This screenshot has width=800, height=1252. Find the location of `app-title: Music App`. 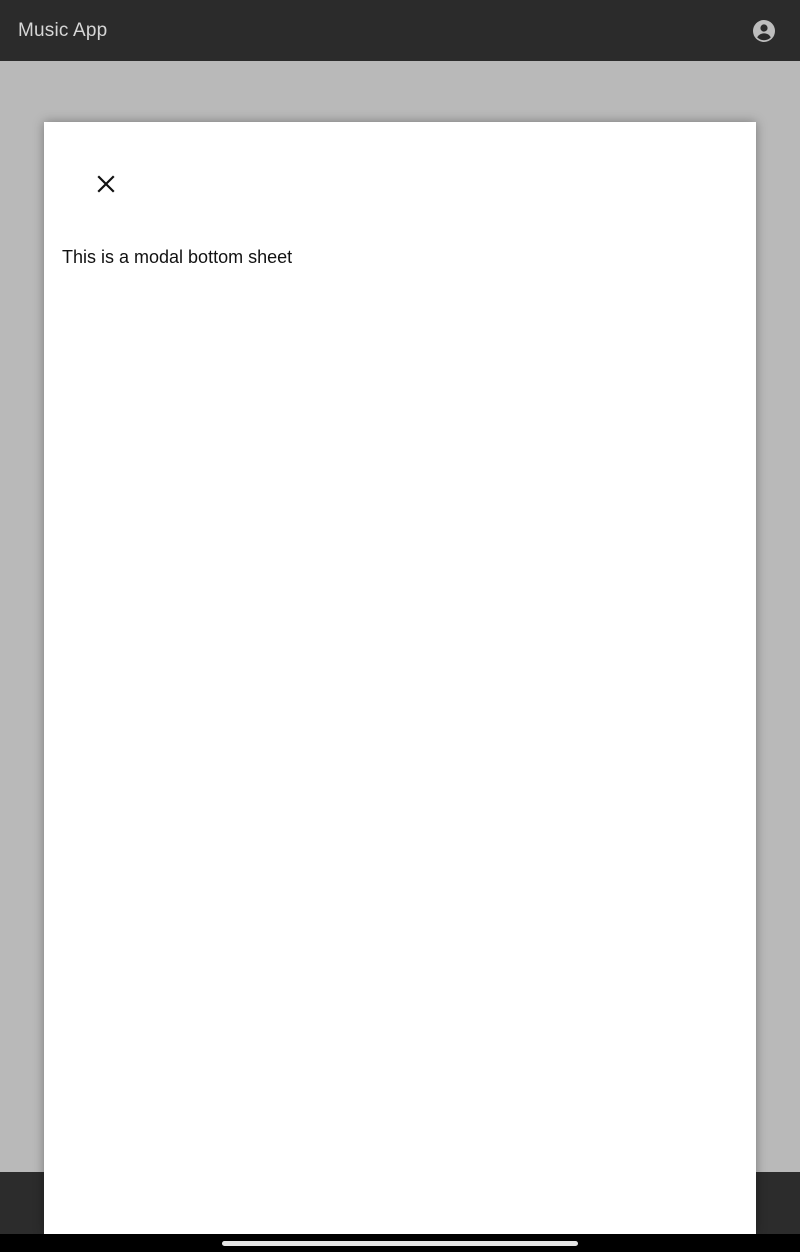

app-title: Music App is located at coordinates (63, 30).